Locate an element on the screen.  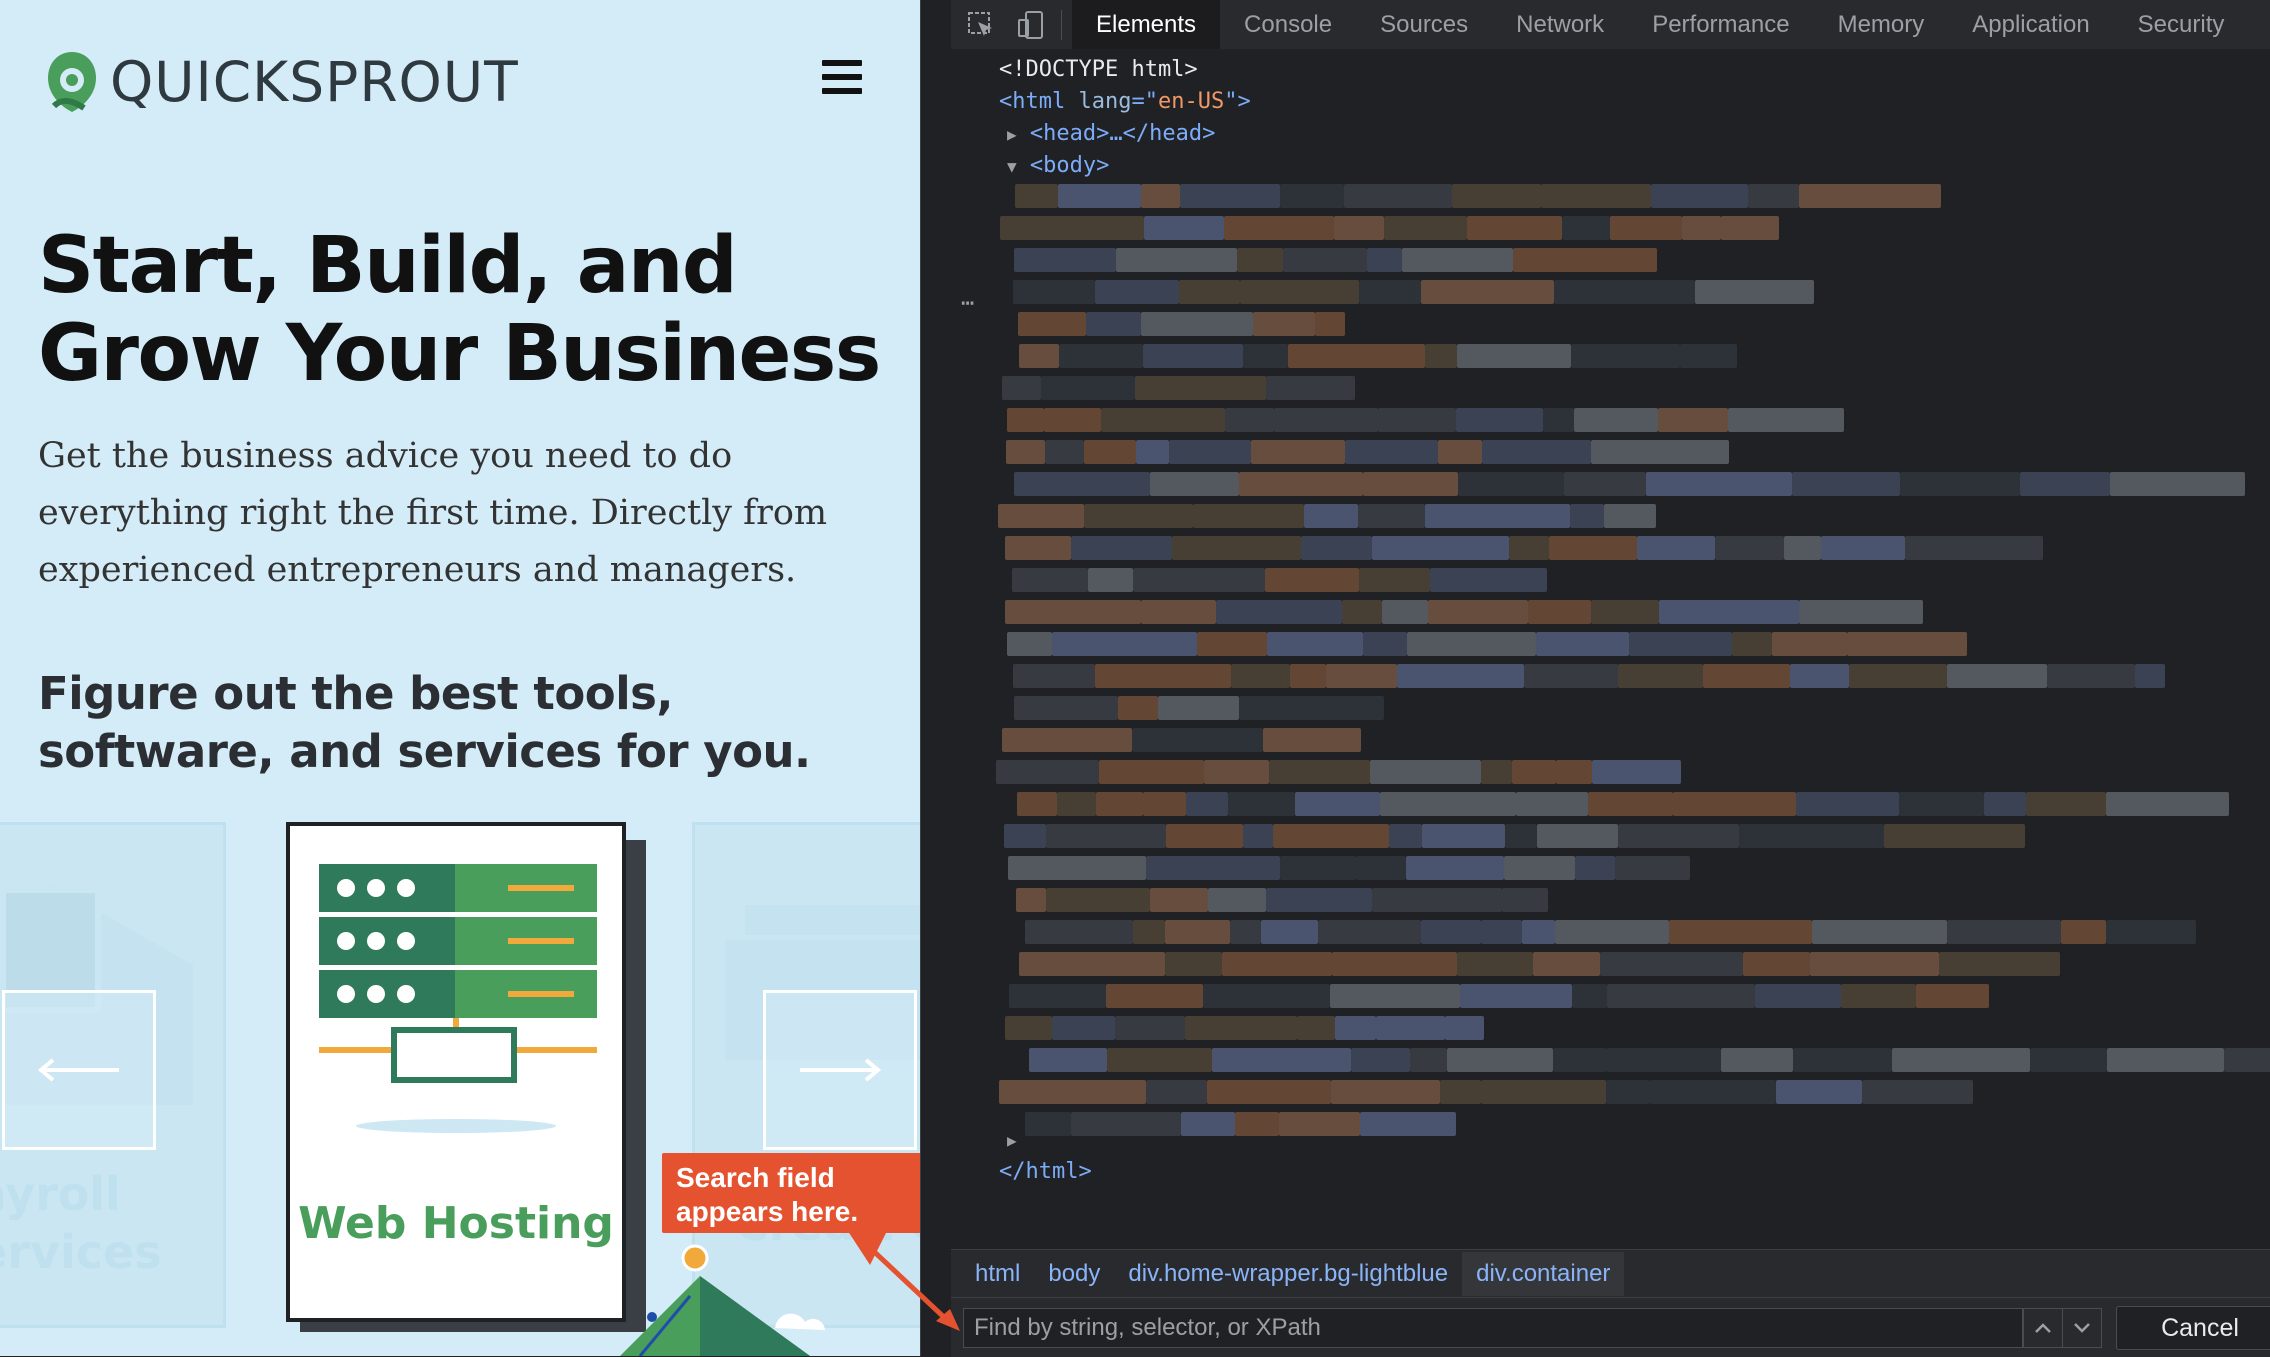
find-search-input is located at coordinates (1493, 1328).